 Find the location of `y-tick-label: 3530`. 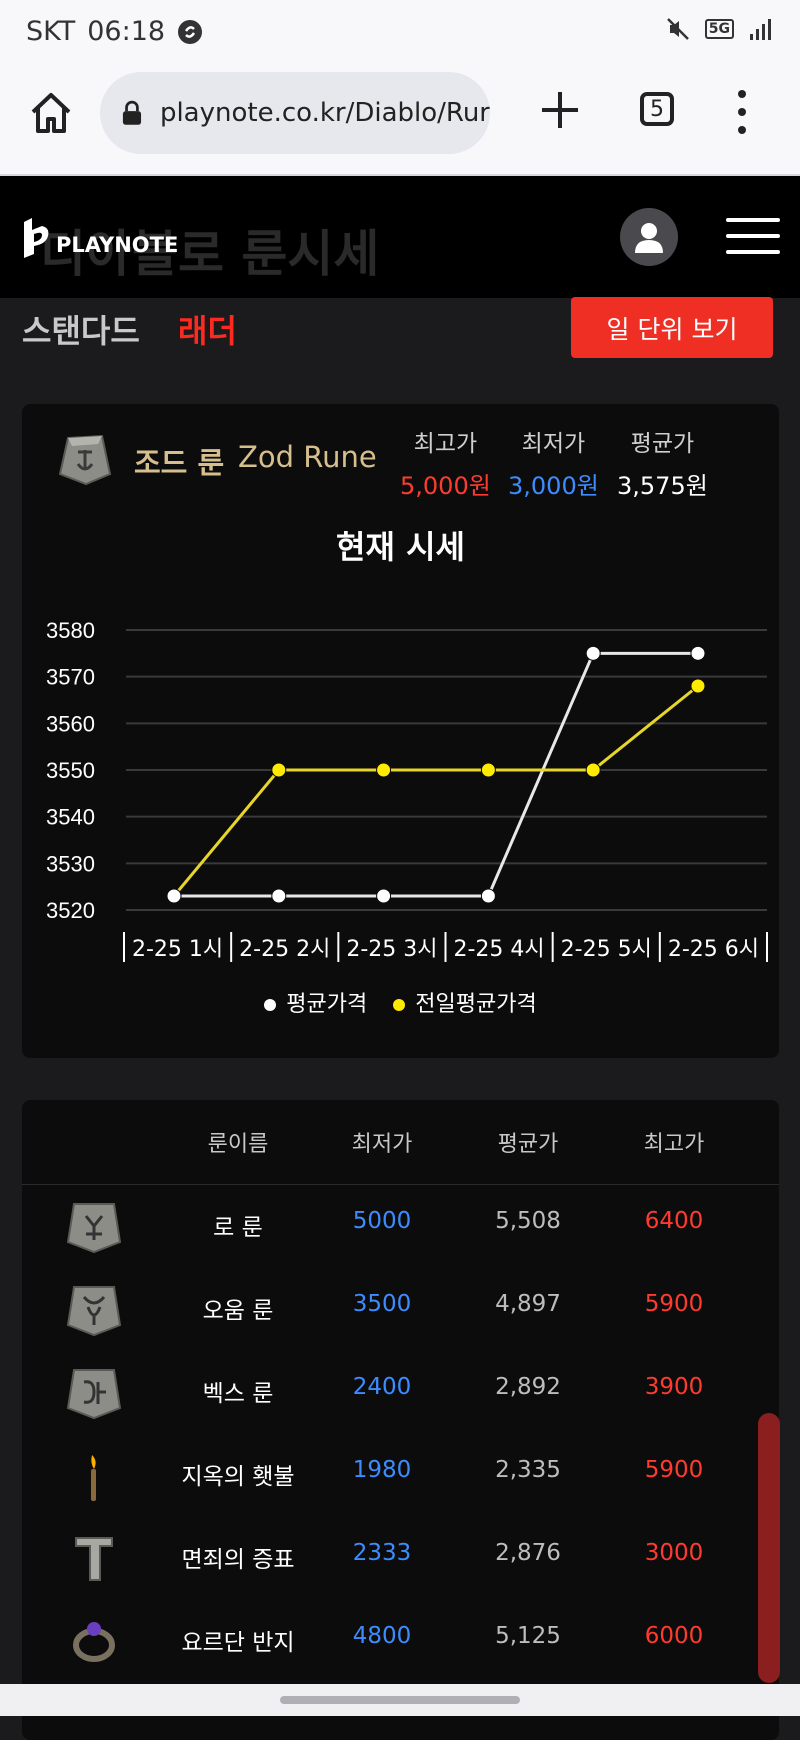

y-tick-label: 3530 is located at coordinates (70, 863).